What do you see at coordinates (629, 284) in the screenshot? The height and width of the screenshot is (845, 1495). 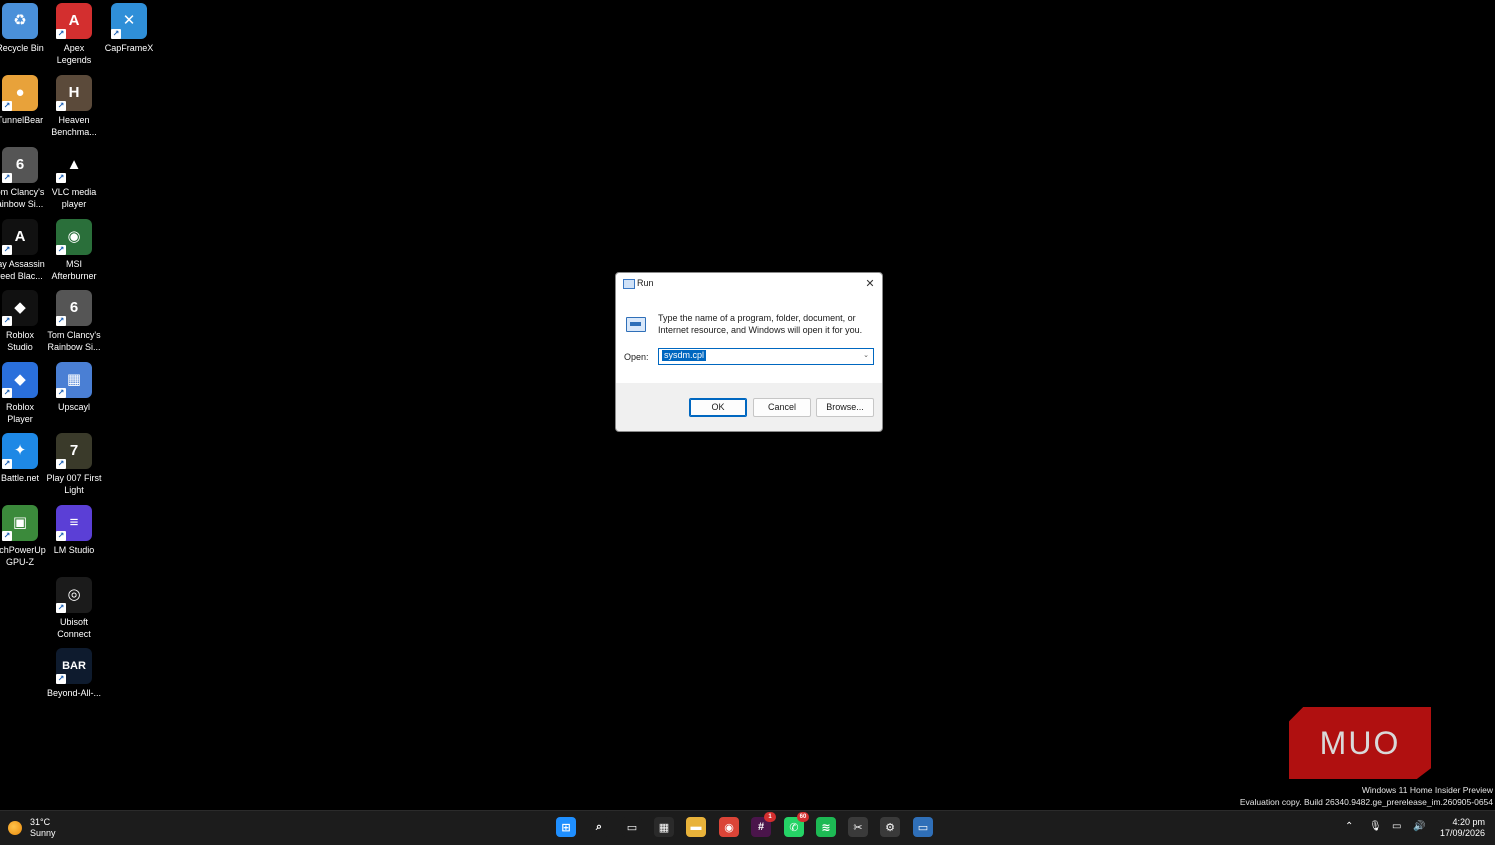 I see `run-app-icon` at bounding box center [629, 284].